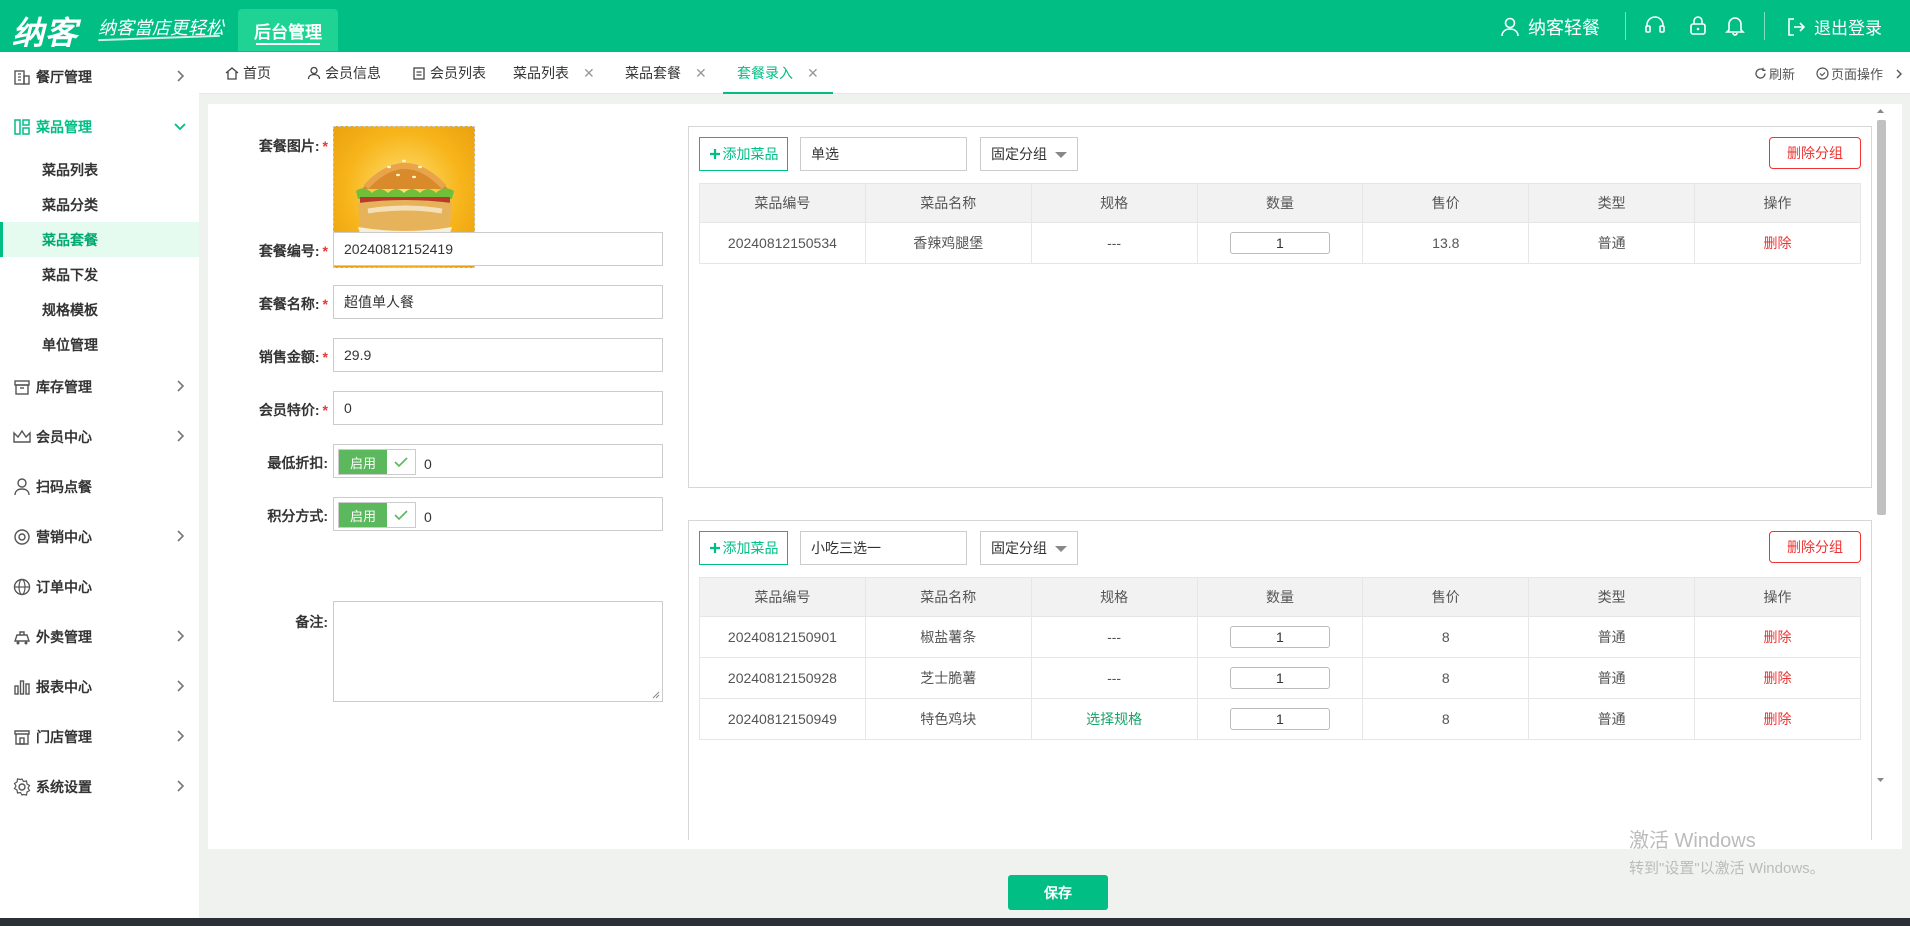  I want to click on scroll-down-icon, so click(1880, 780).